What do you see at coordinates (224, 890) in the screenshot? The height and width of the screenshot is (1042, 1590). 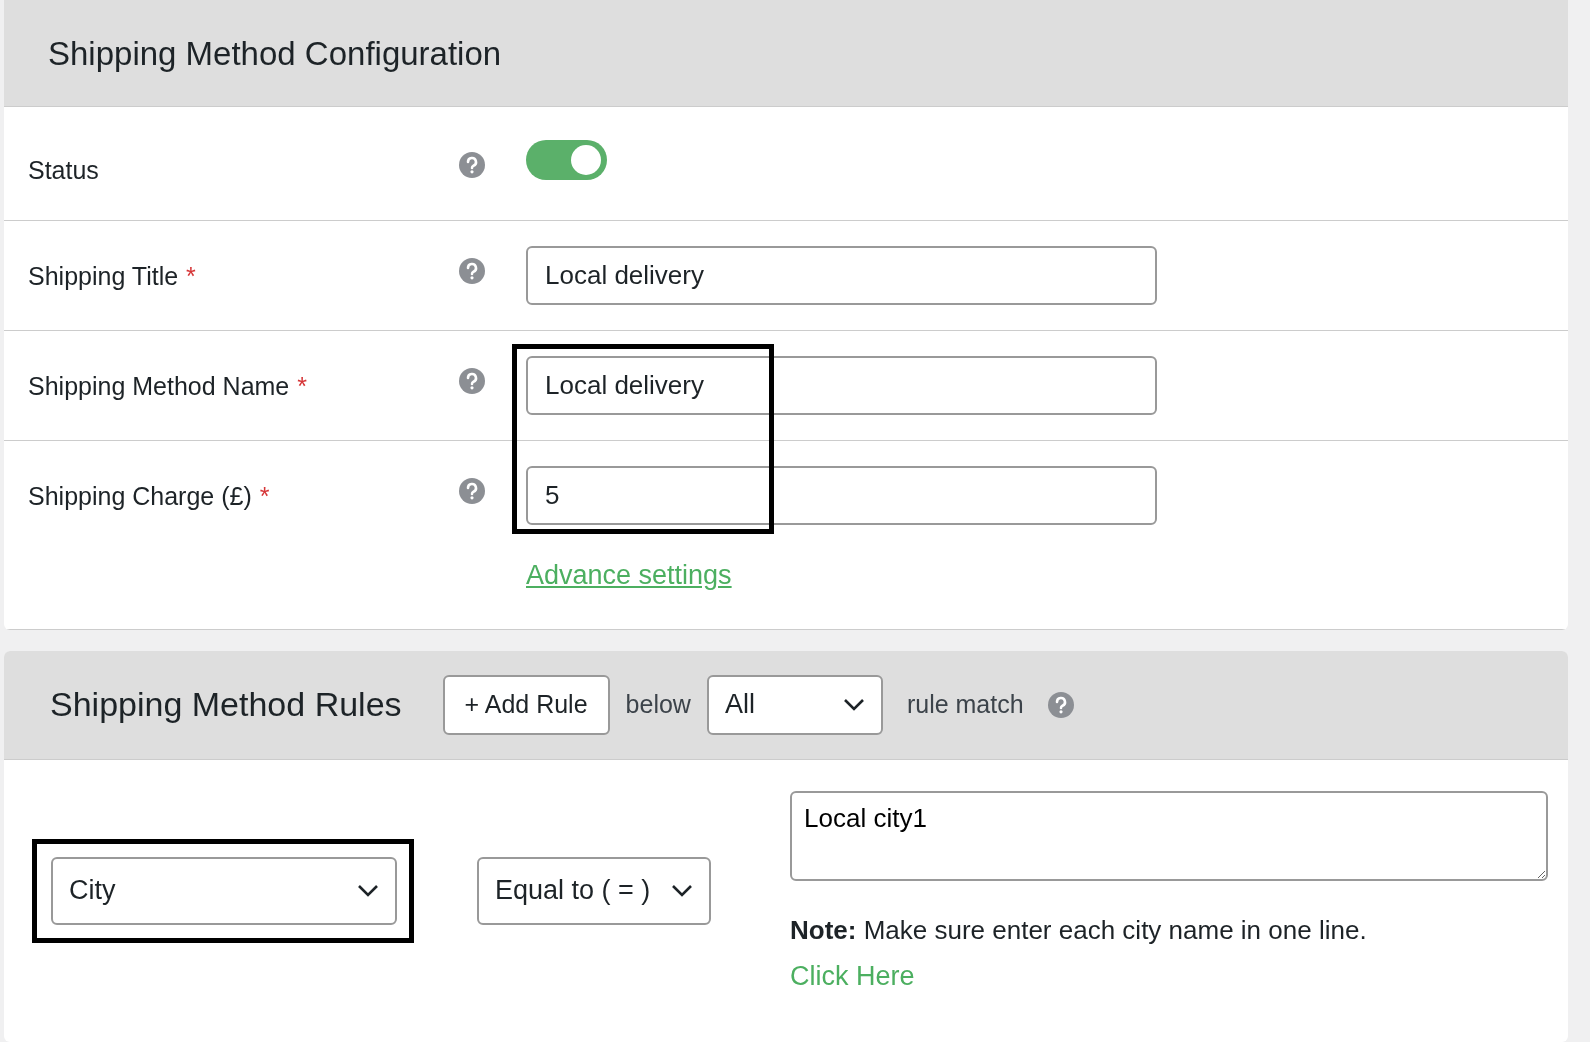 I see `field-select: City` at bounding box center [224, 890].